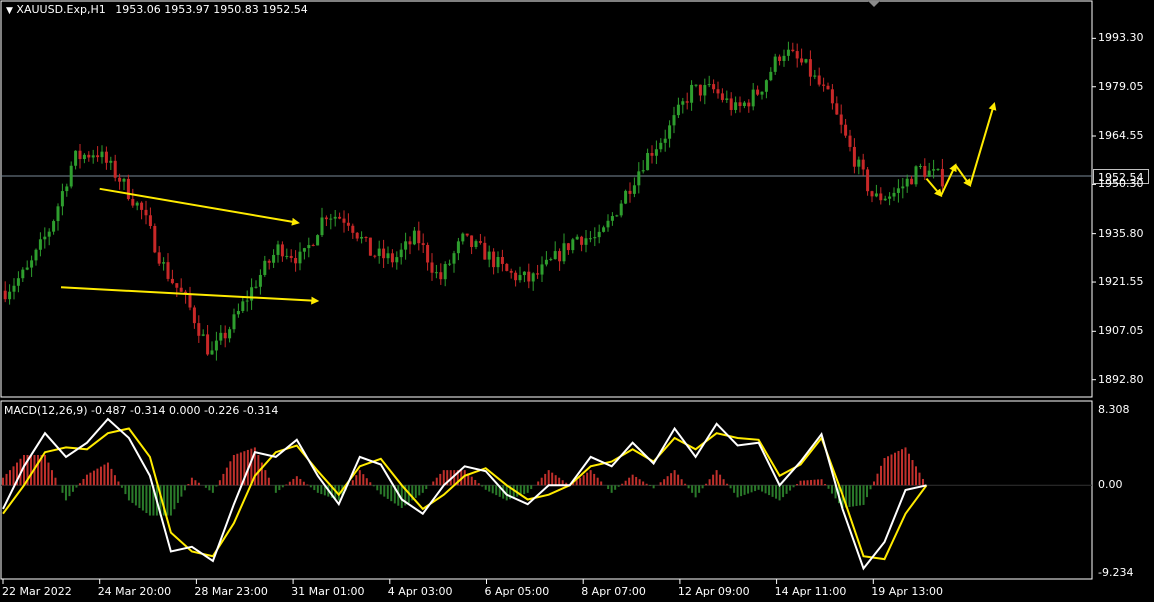 Image resolution: width=1154 pixels, height=602 pixels. Describe the element at coordinates (613, 591) in the screenshot. I see `time-tick-label: 8 Apr 07:00` at that location.